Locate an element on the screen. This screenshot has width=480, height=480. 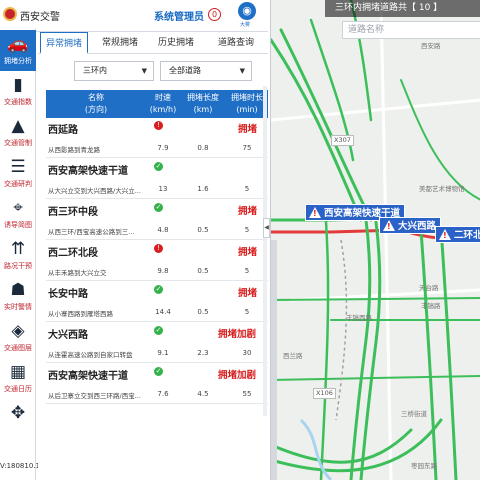
nav-item-4: ⌖ 诱导简图 is located at coordinates (18, 214).